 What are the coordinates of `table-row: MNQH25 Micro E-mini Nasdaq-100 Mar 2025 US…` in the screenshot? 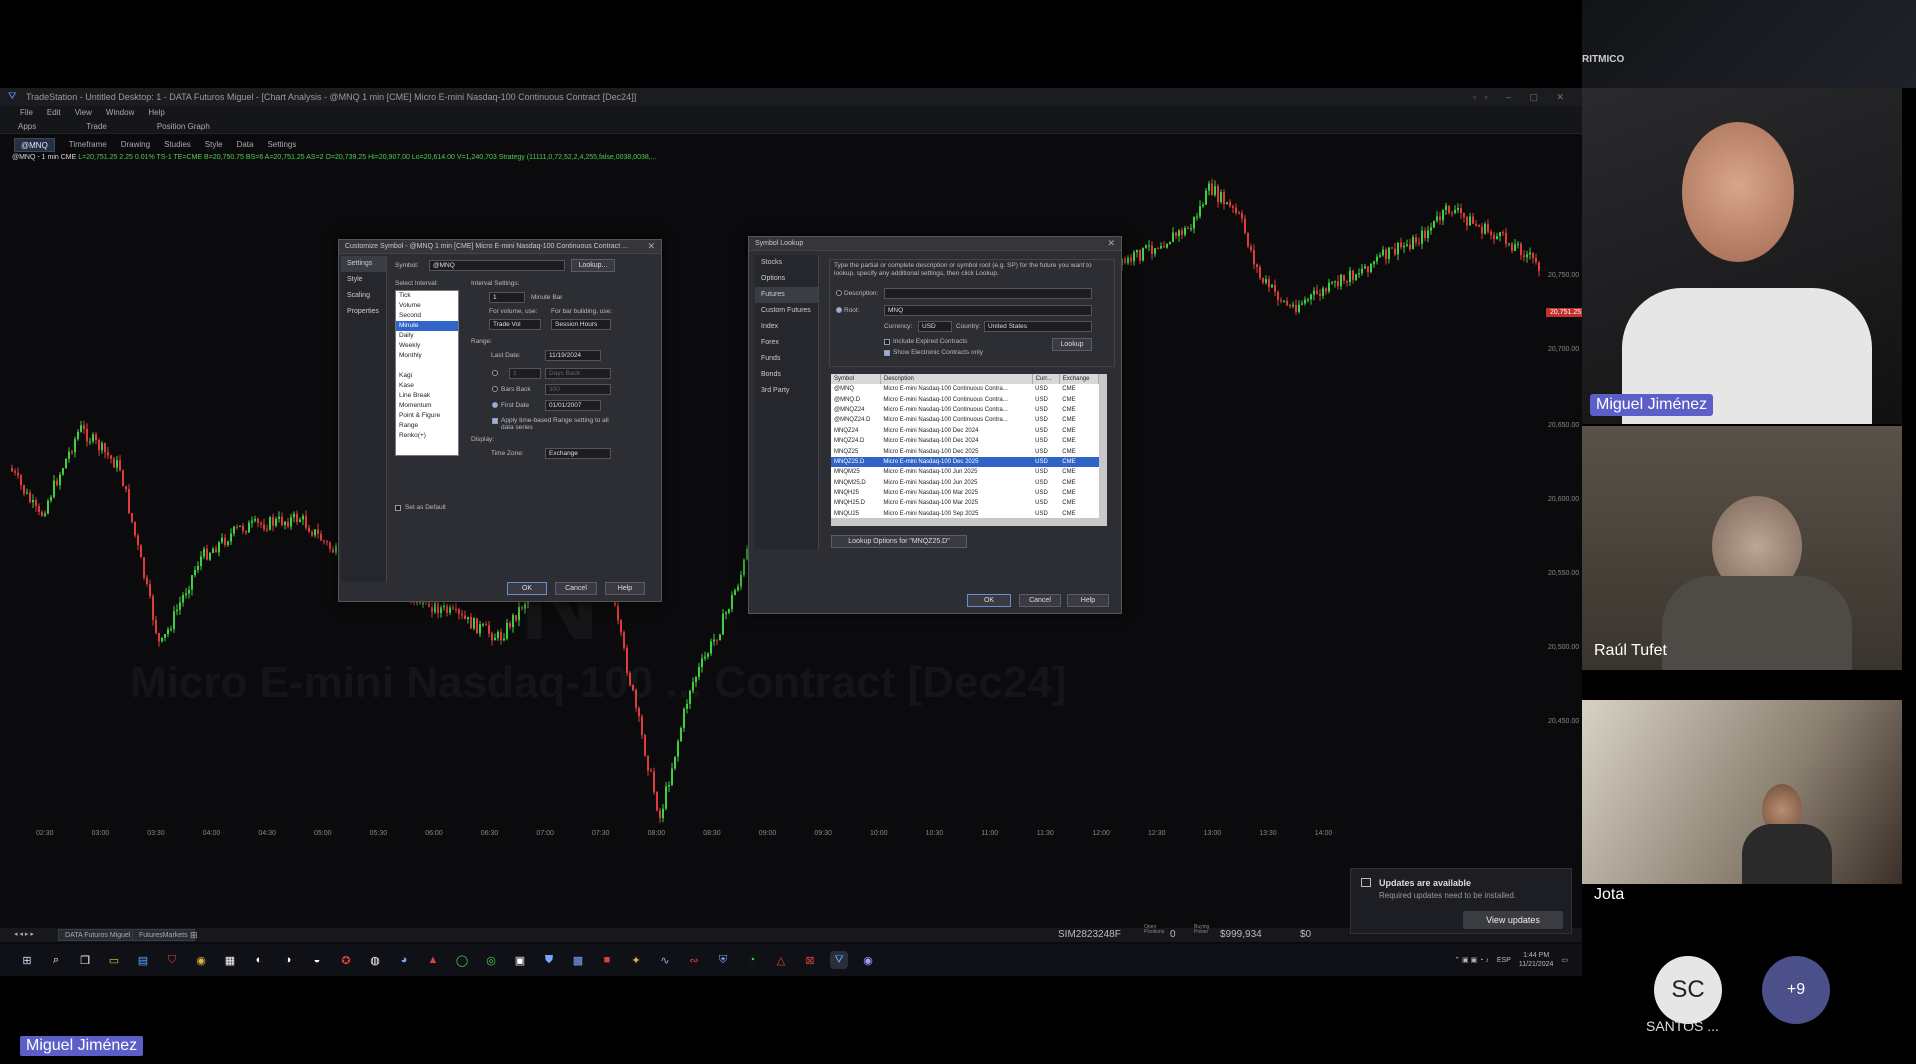 It's located at (965, 493).